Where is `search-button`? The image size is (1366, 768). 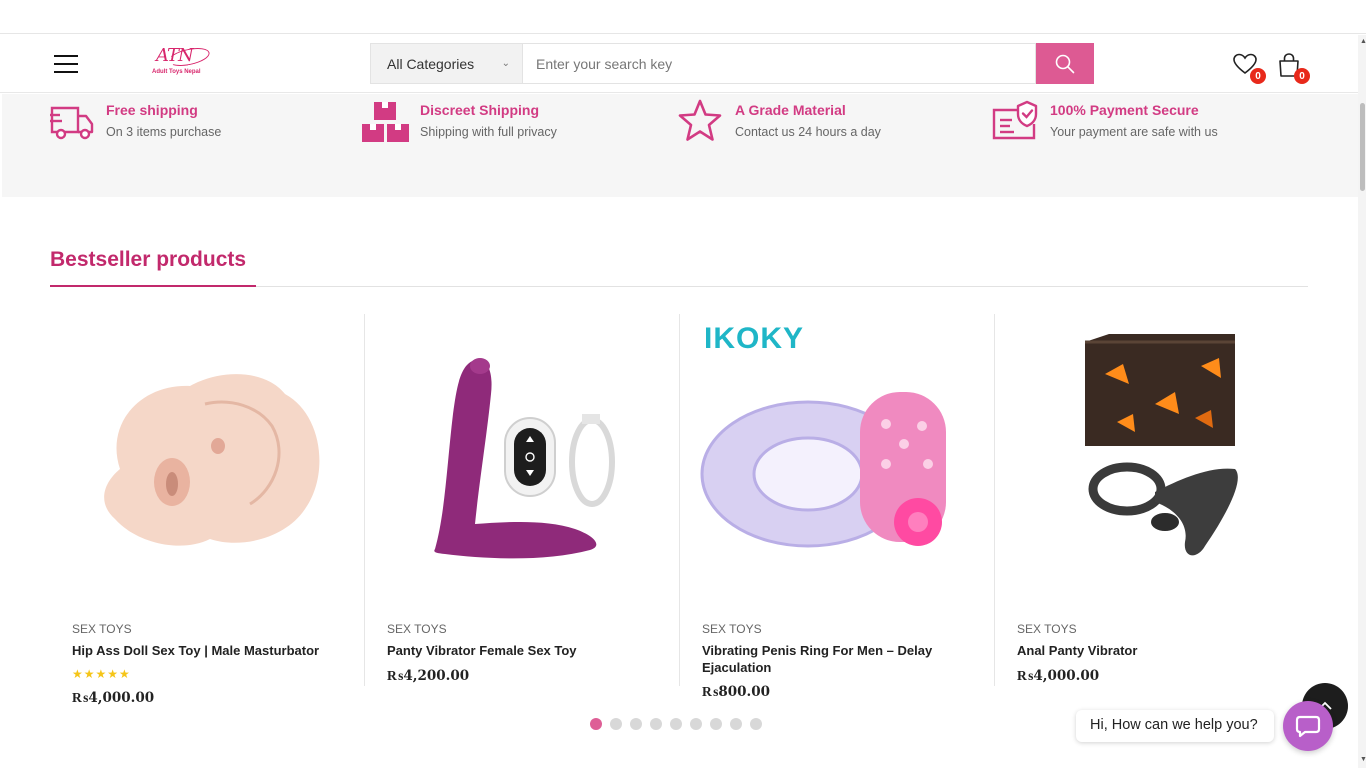
search-button is located at coordinates (1065, 63).